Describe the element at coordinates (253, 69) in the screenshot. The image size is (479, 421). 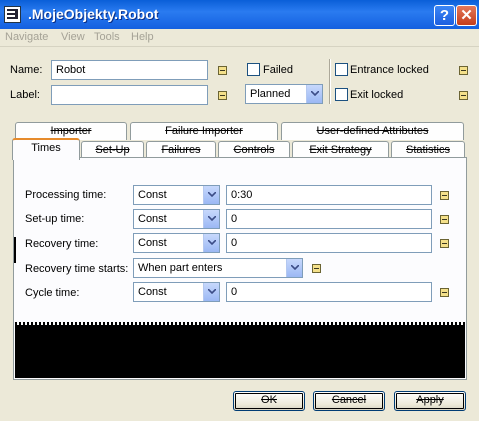
I see `failed-checkbox` at that location.